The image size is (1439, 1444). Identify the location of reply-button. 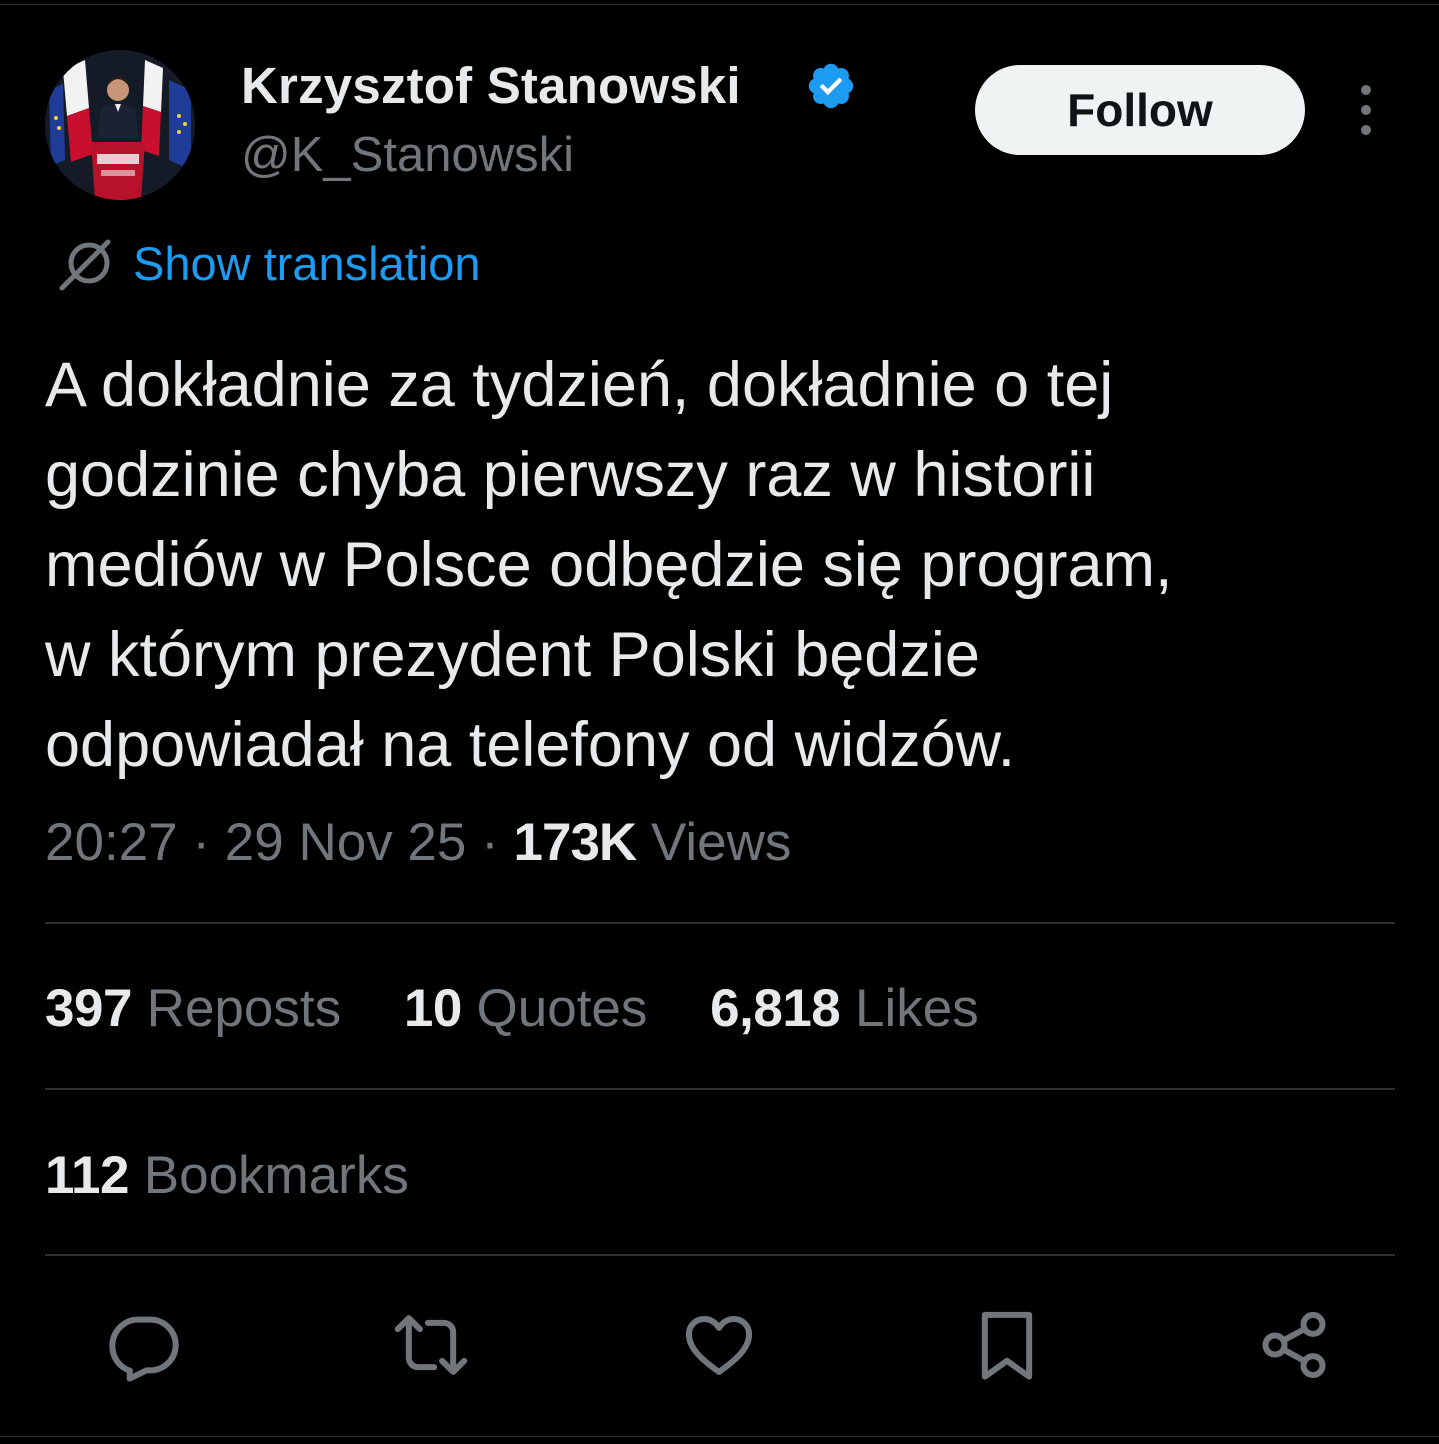
(144, 1345).